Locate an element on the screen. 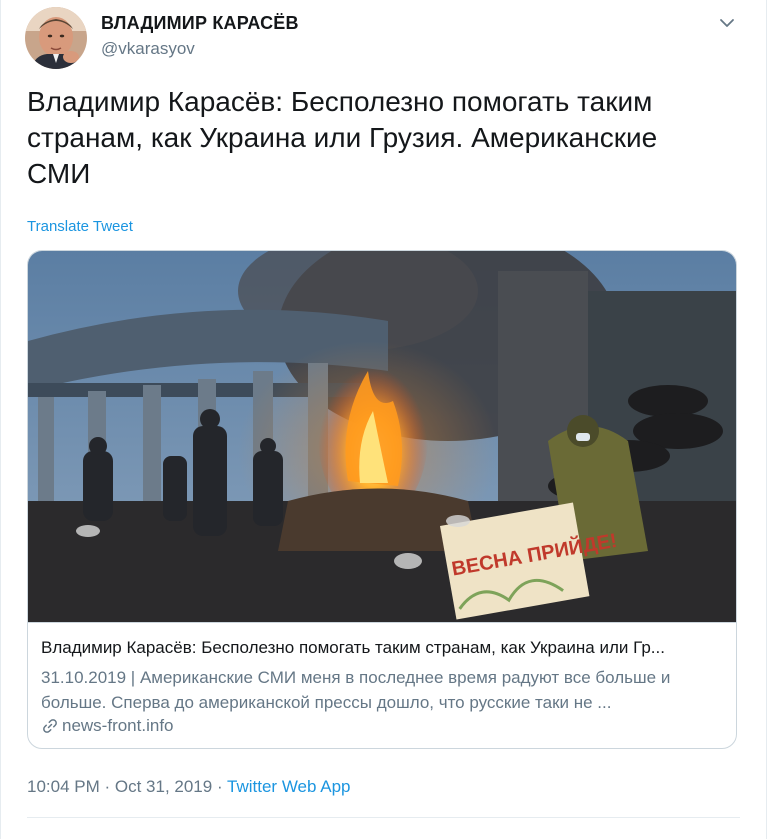 The height and width of the screenshot is (839, 767). author-name: ВЛАДИМИР КАРАСЁВ is located at coordinates (200, 23).